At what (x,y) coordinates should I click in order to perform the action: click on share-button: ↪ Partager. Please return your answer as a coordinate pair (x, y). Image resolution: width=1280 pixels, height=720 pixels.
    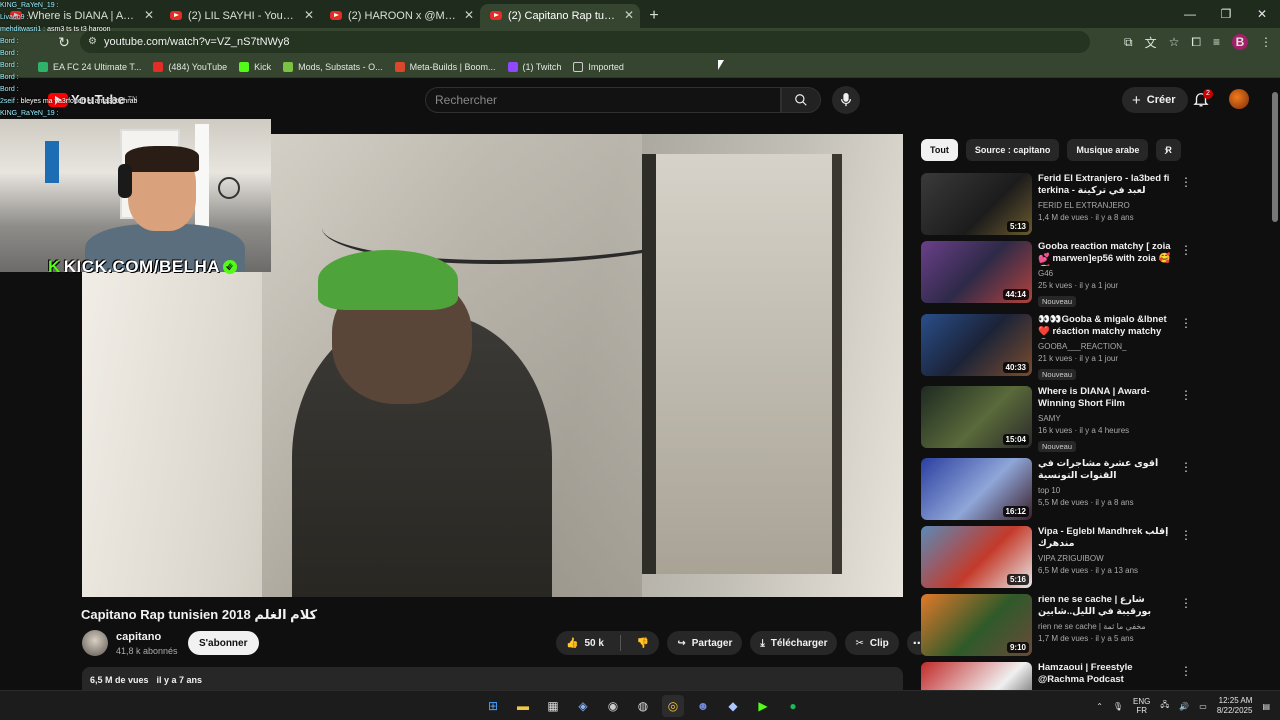
    Looking at the image, I should click on (705, 643).